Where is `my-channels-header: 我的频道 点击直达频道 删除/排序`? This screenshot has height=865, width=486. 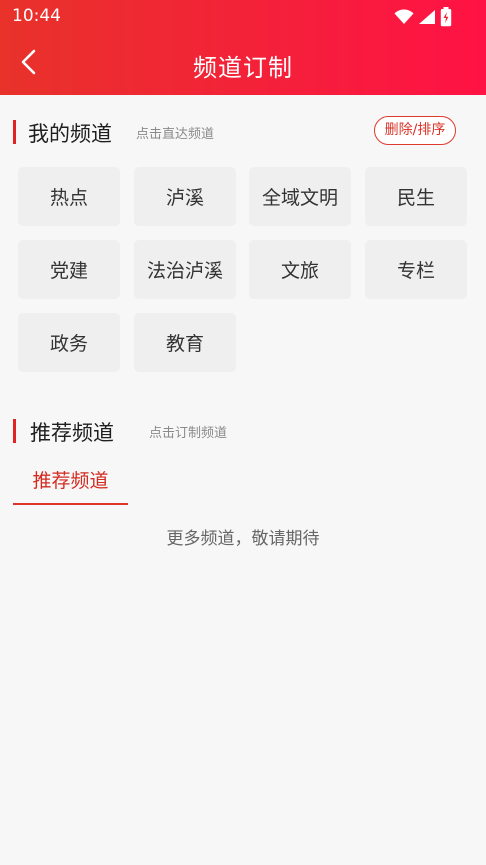
my-channels-header: 我的频道 点击直达频道 删除/排序 is located at coordinates (243, 131).